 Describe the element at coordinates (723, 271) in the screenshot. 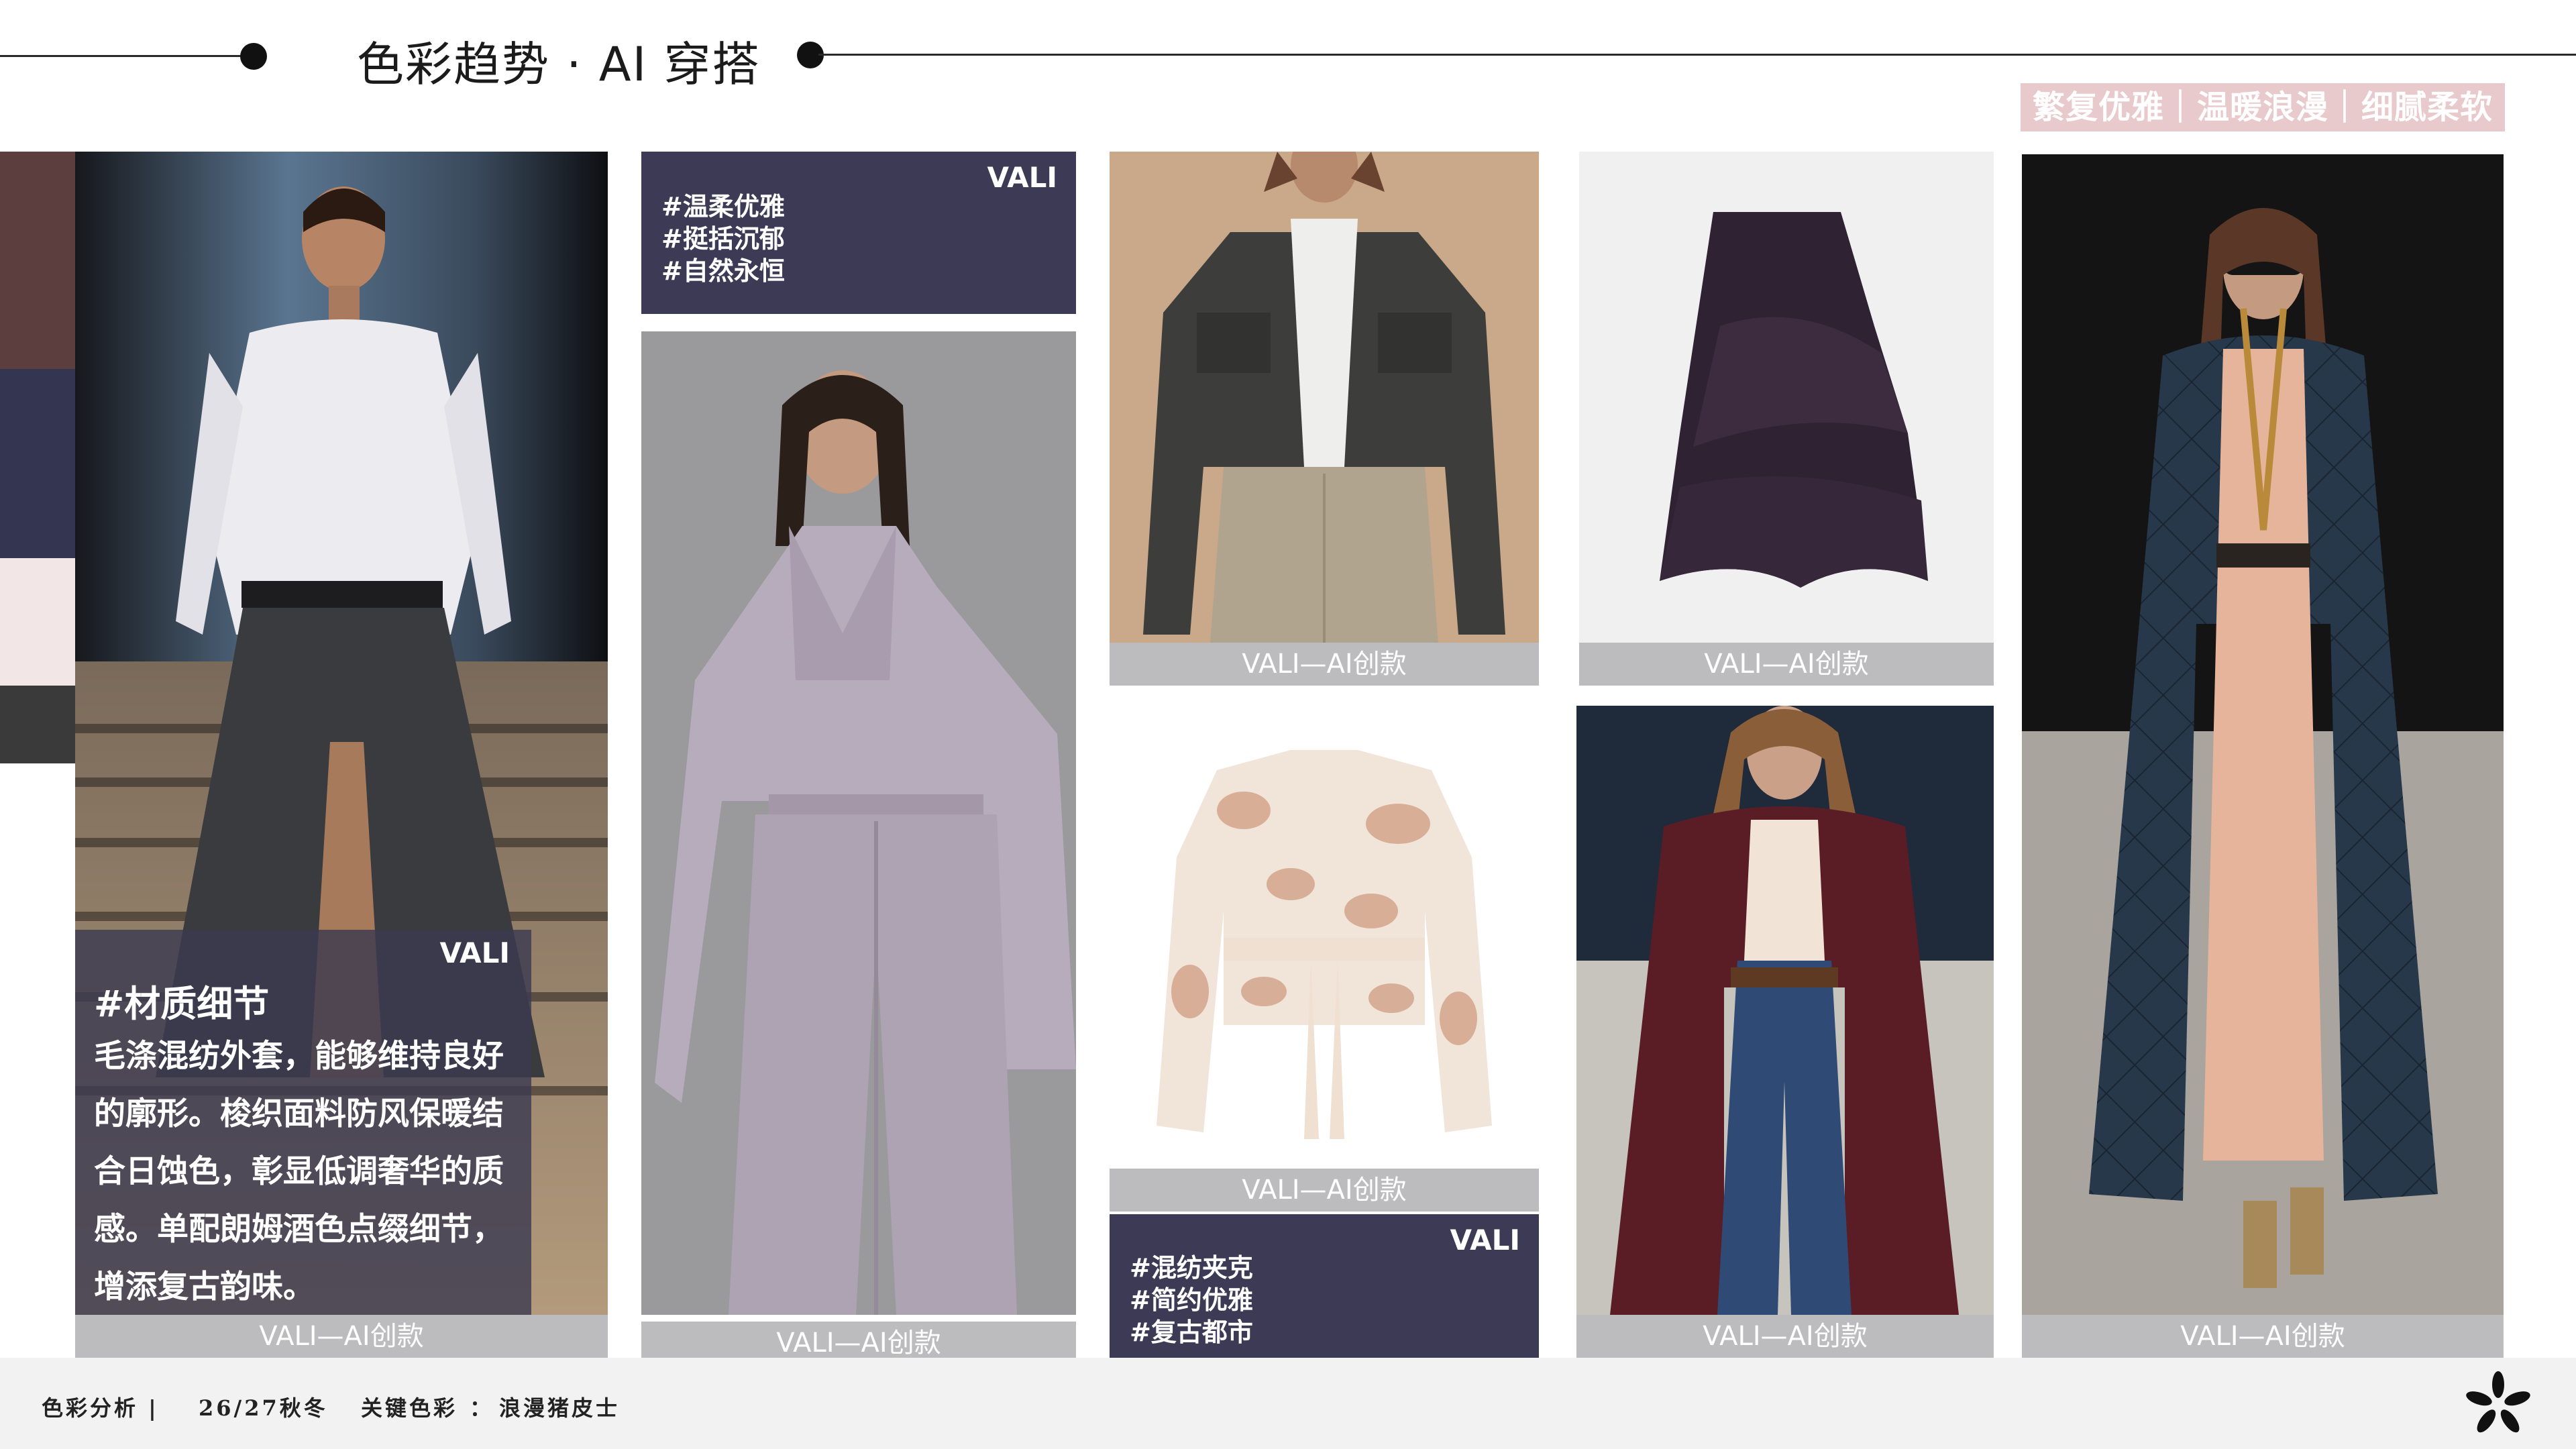

I see `tag-1-3: #自然永恒` at that location.